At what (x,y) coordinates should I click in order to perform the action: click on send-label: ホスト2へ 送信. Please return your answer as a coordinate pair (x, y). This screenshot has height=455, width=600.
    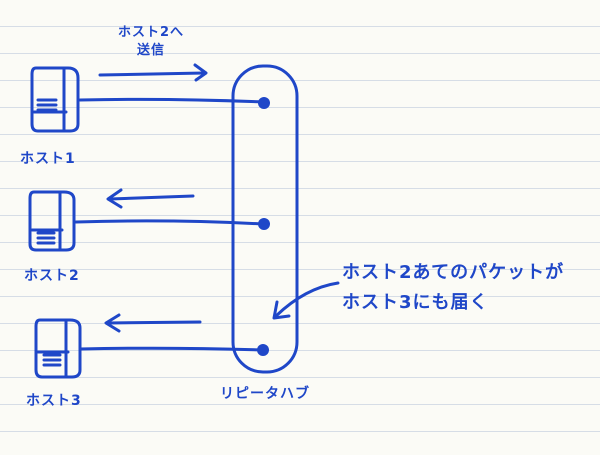
    Looking at the image, I should click on (151, 42).